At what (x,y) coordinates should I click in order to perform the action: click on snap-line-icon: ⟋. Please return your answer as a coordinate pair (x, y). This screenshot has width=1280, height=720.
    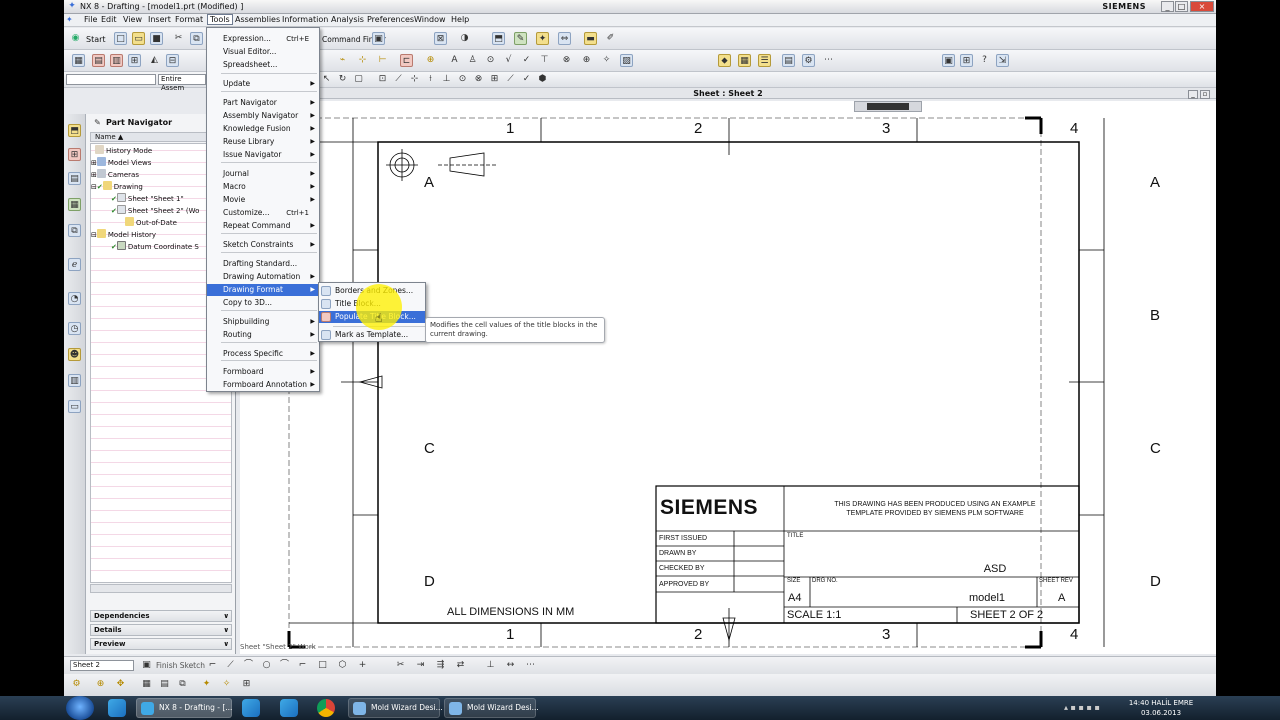
    Looking at the image, I should click on (398, 79).